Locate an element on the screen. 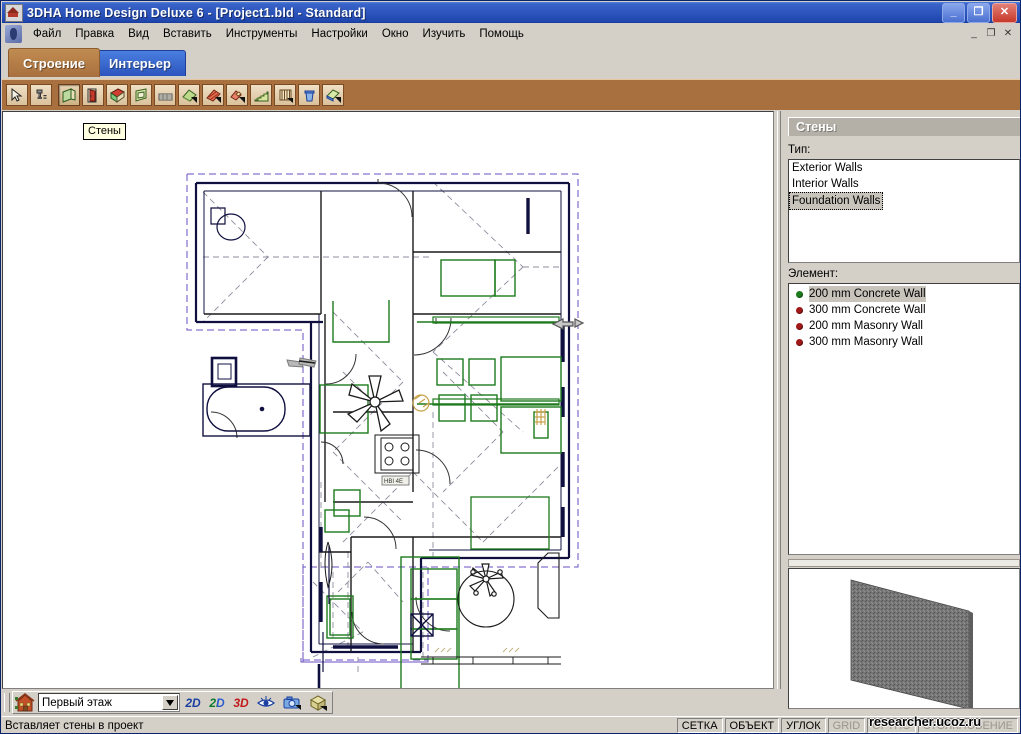 The width and height of the screenshot is (1021, 734). list-item-200mm-masonry-wall: 200 mm Masonry Wall is located at coordinates (904, 326).